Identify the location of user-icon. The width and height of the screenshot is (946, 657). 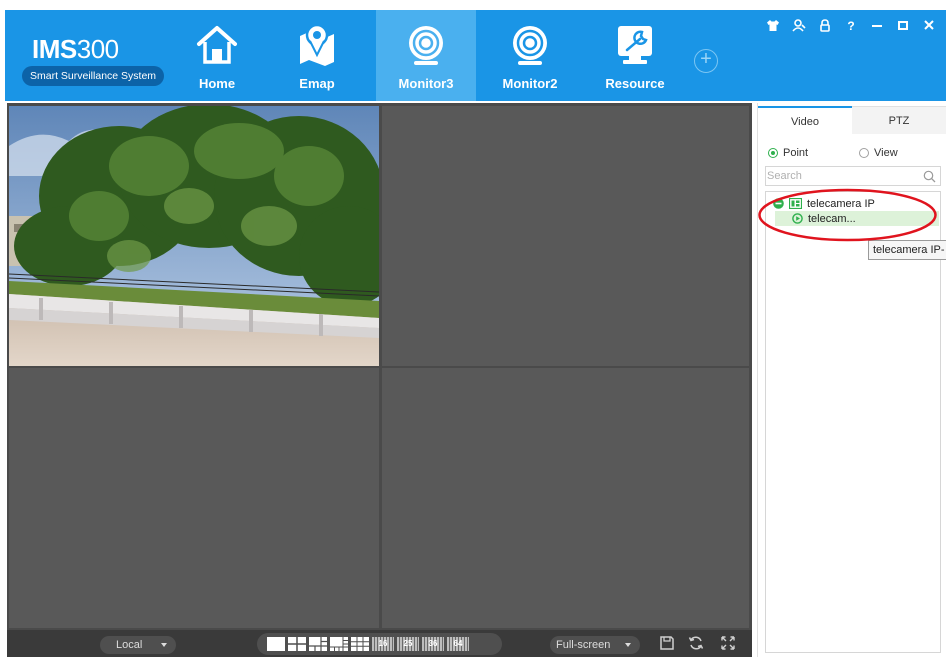
(799, 25).